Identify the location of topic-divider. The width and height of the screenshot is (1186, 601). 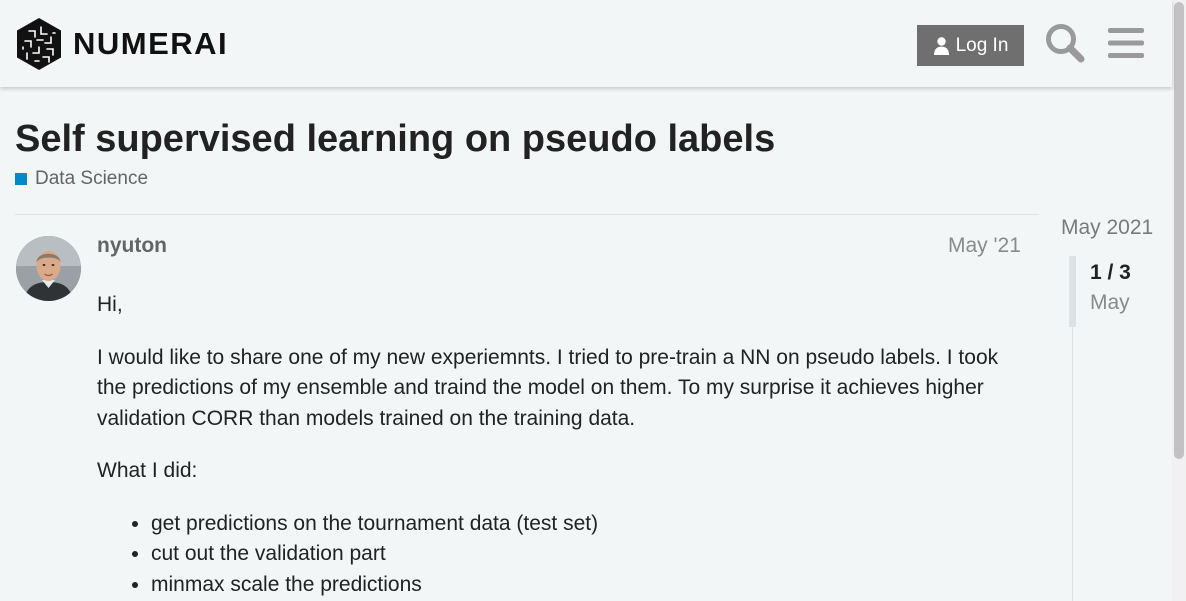
(527, 214).